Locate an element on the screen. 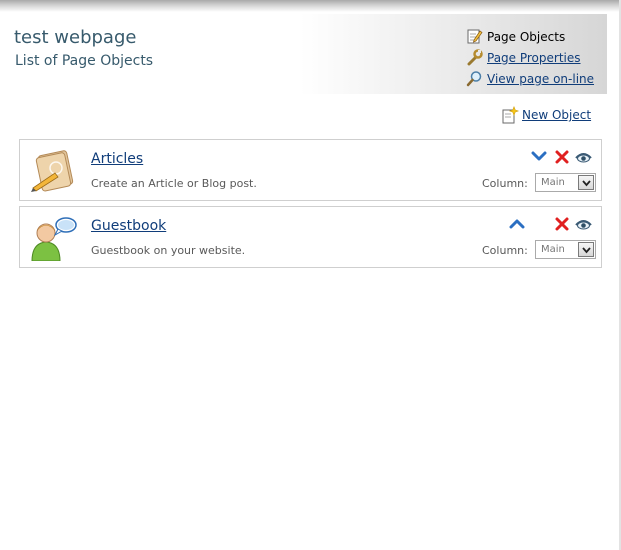 The width and height of the screenshot is (621, 550). new-page-sparkle-icon is located at coordinates (510, 114).